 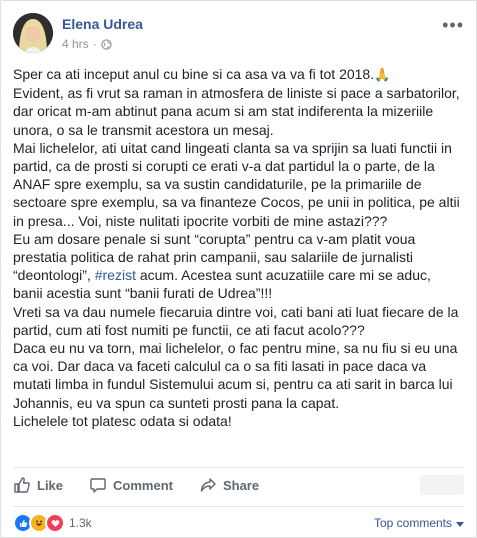 What do you see at coordinates (55, 523) in the screenshot?
I see `love-reaction-icon` at bounding box center [55, 523].